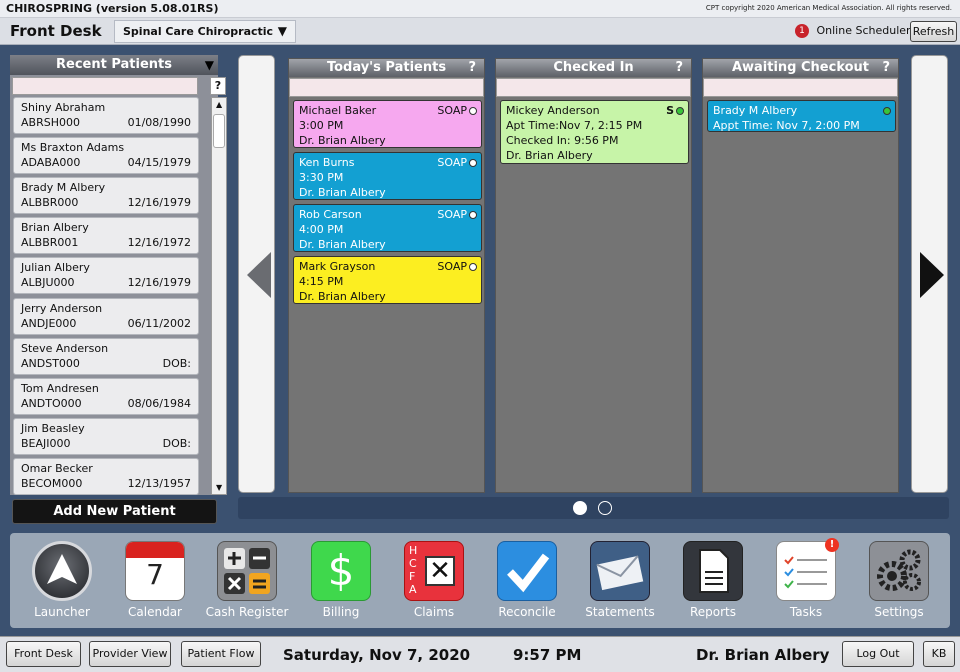 Image resolution: width=960 pixels, height=672 pixels. Describe the element at coordinates (50, 202) in the screenshot. I see `patient-id: ALBBR000` at that location.